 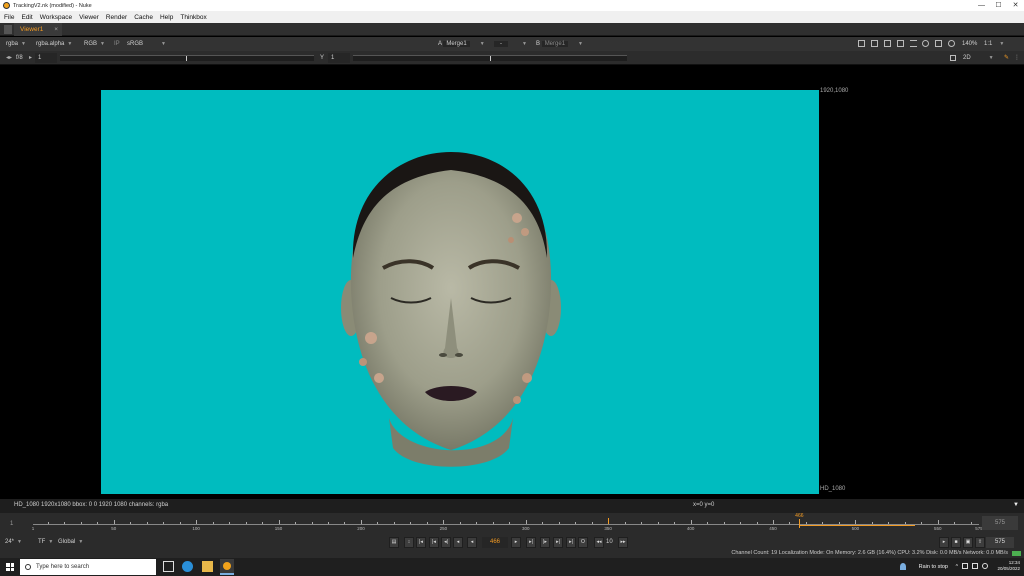 I want to click on weather-text: Rain to stop, so click(x=933, y=567).